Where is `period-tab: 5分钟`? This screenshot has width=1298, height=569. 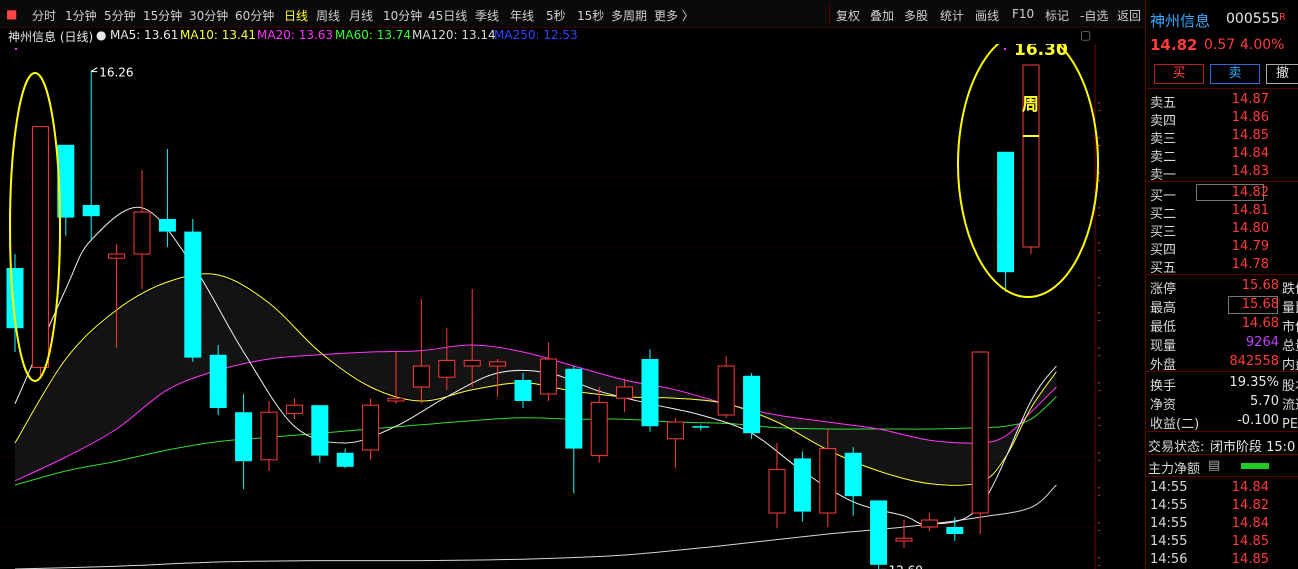 period-tab: 5分钟 is located at coordinates (120, 15).